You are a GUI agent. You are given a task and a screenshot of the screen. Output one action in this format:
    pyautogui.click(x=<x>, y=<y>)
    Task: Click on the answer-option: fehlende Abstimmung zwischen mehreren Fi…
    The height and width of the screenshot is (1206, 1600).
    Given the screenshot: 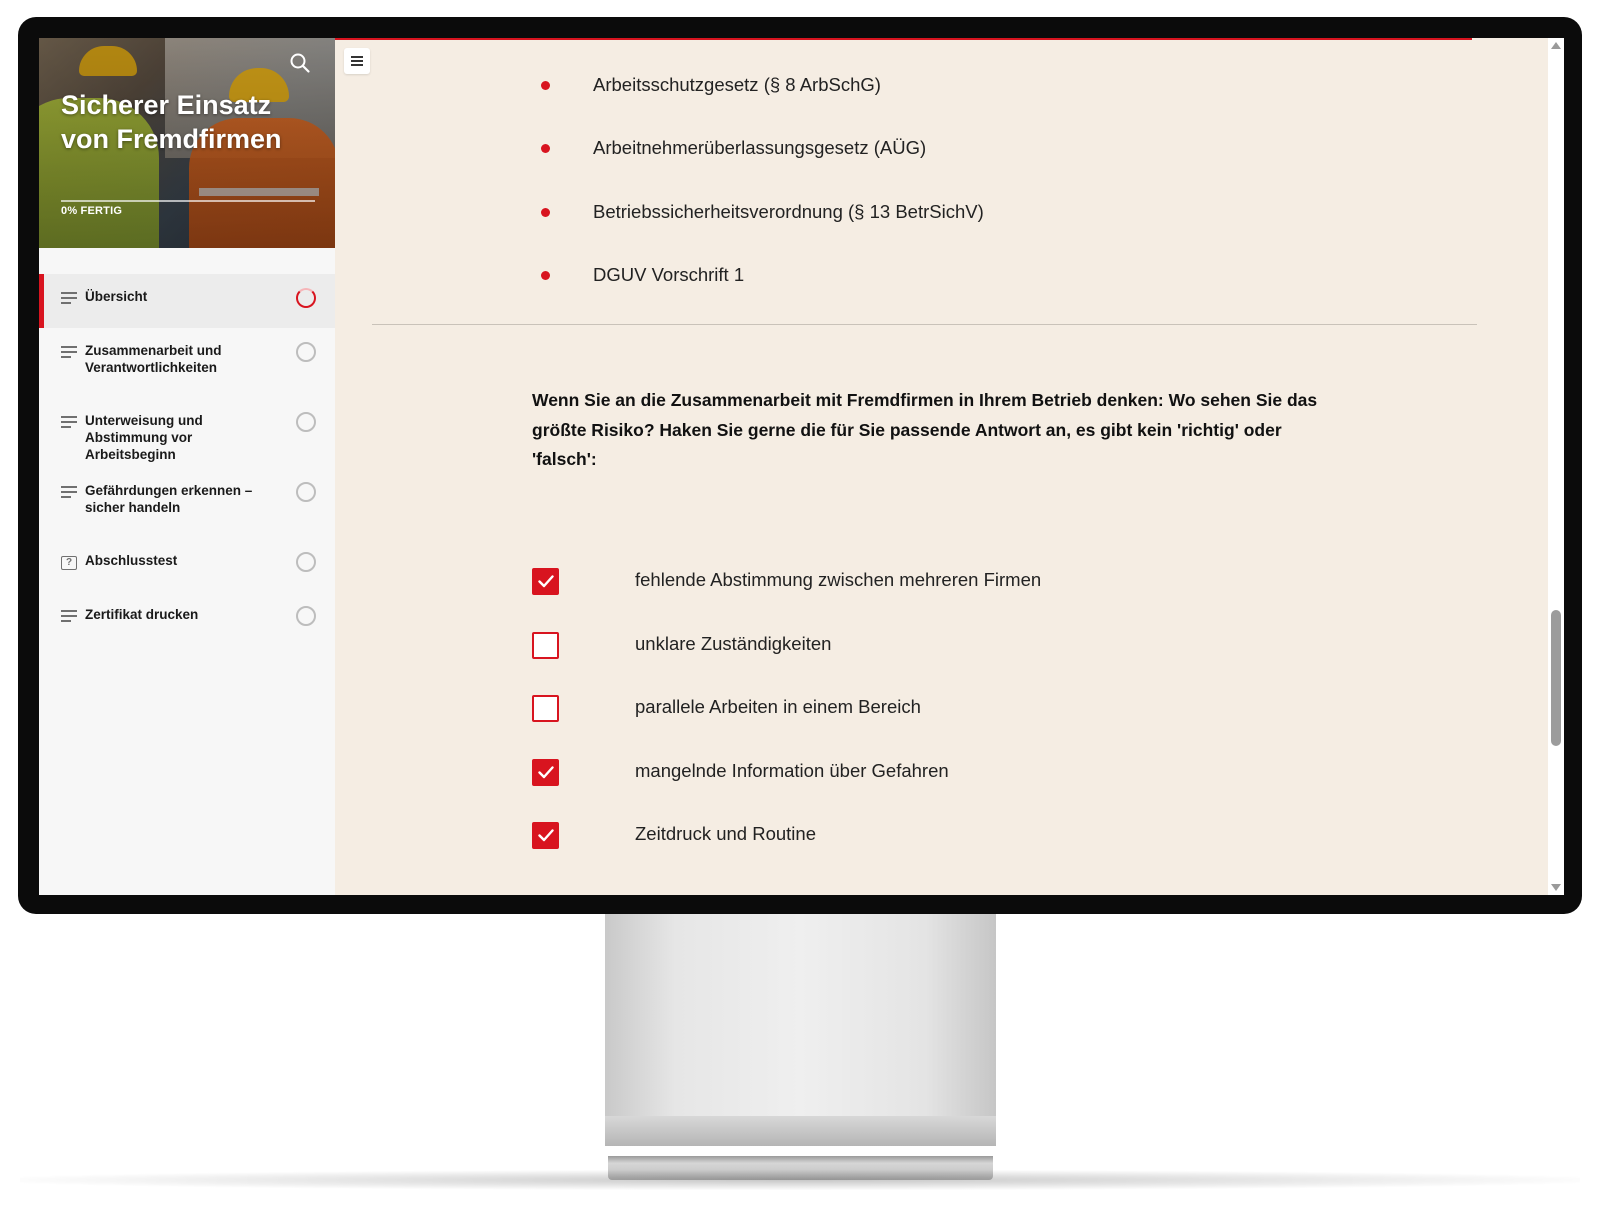 What is the action you would take?
    pyautogui.click(x=882, y=582)
    